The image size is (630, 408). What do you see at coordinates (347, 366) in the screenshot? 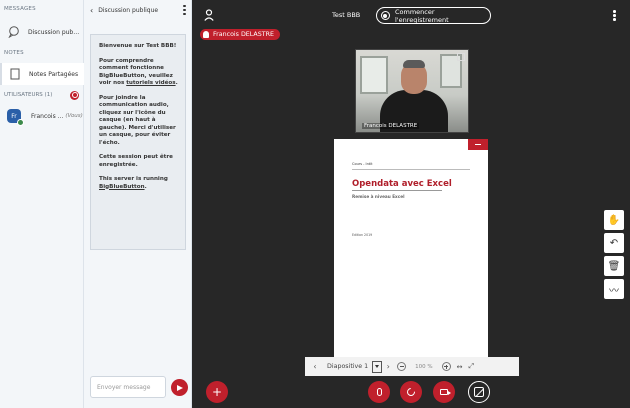
I see `slide-selector: Diapositive 1` at bounding box center [347, 366].